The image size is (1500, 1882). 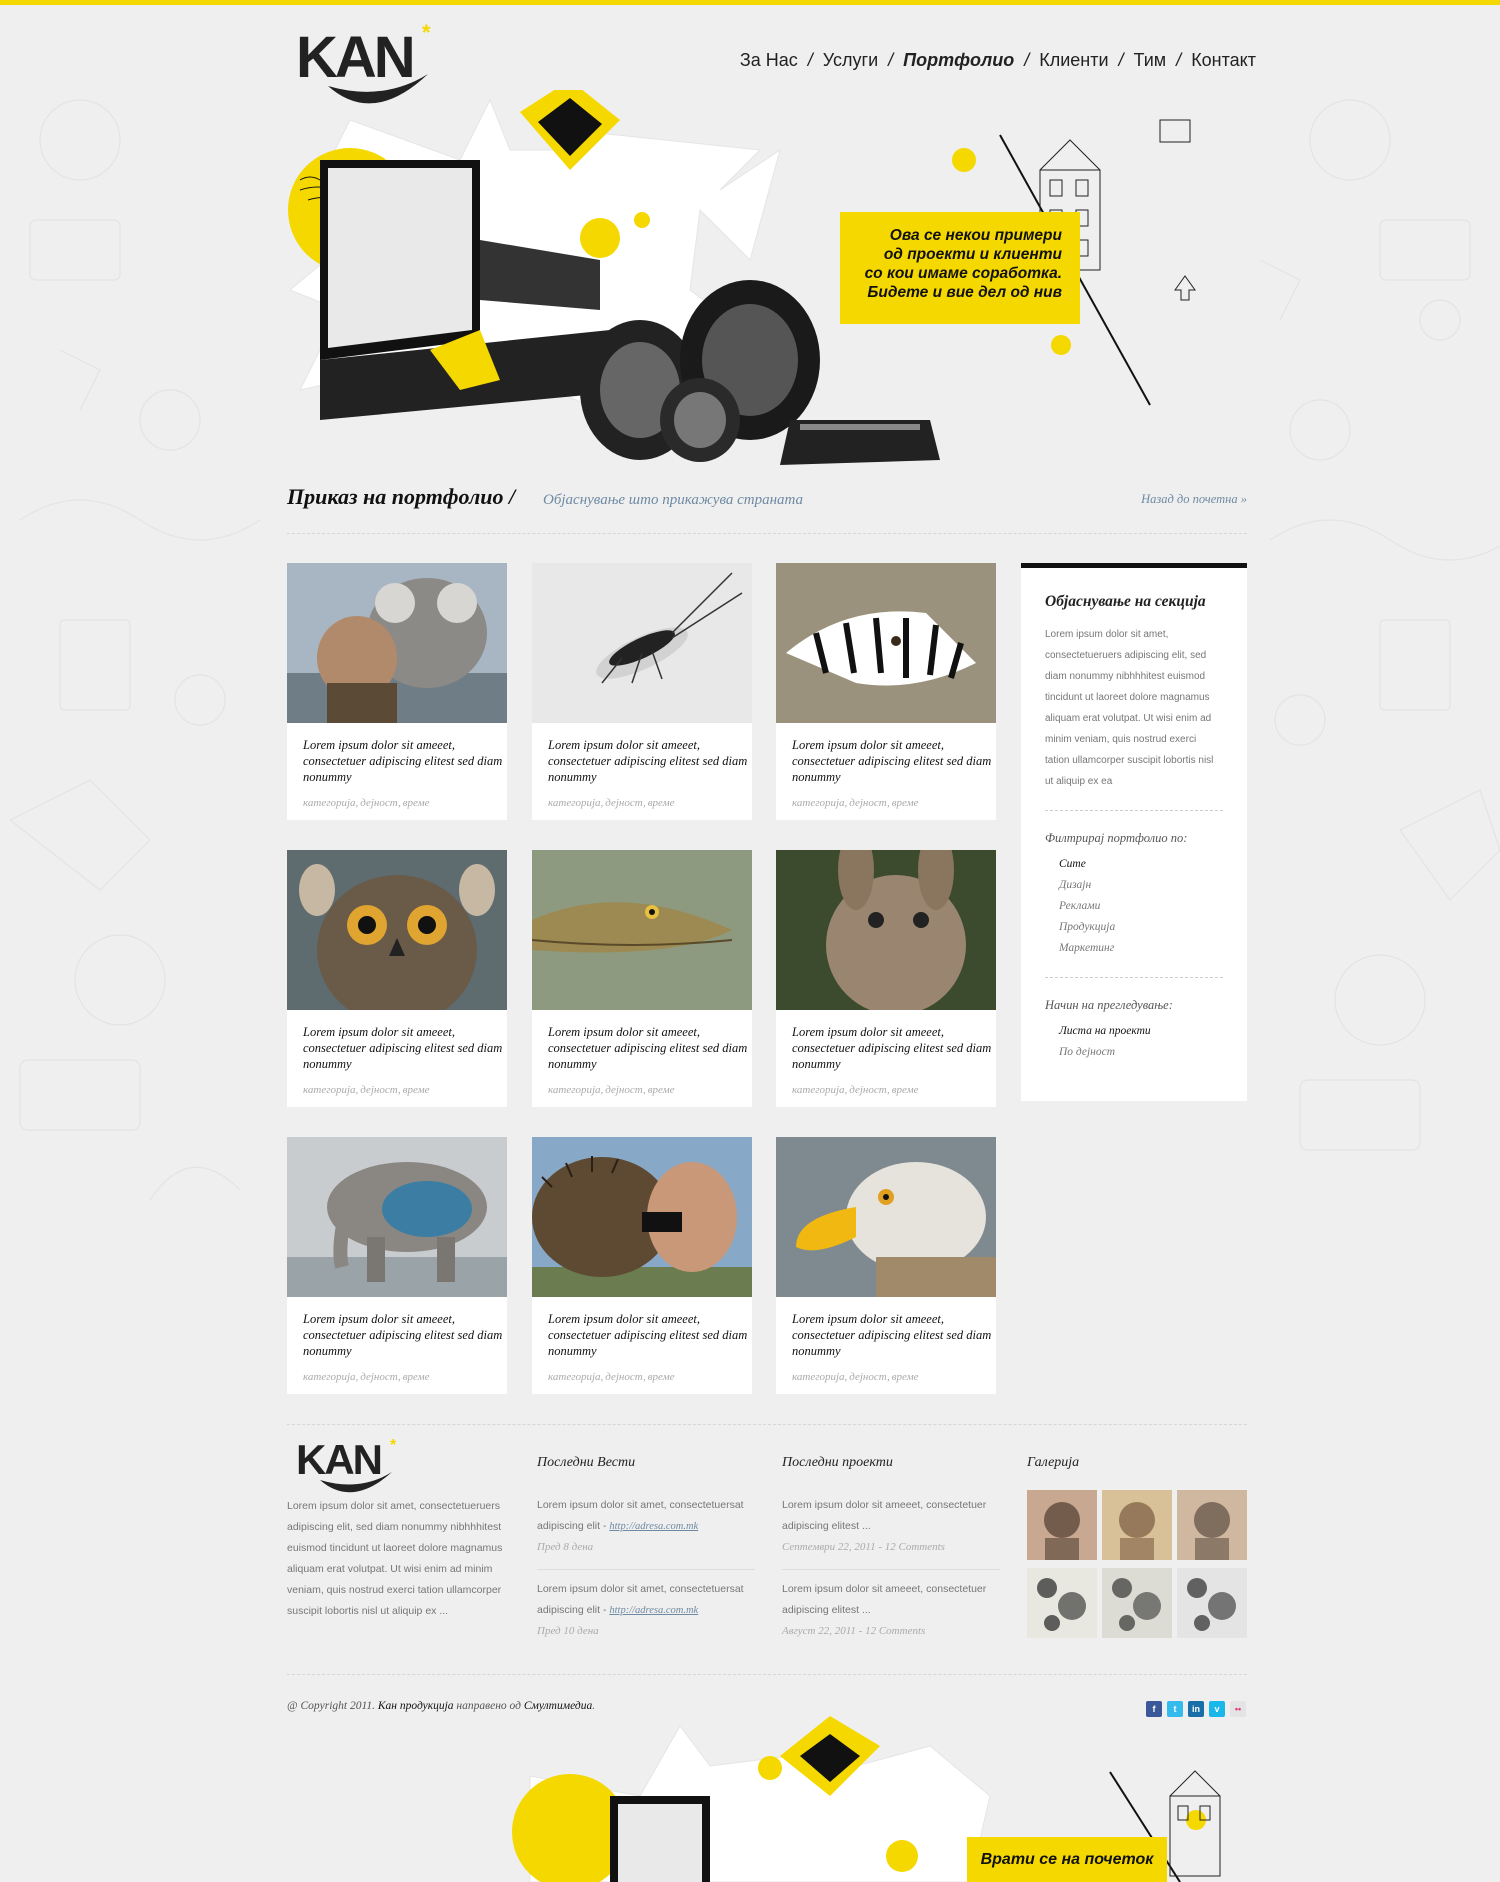 What do you see at coordinates (358, 1465) in the screenshot?
I see `footer-logo-smile-icon: *` at bounding box center [358, 1465].